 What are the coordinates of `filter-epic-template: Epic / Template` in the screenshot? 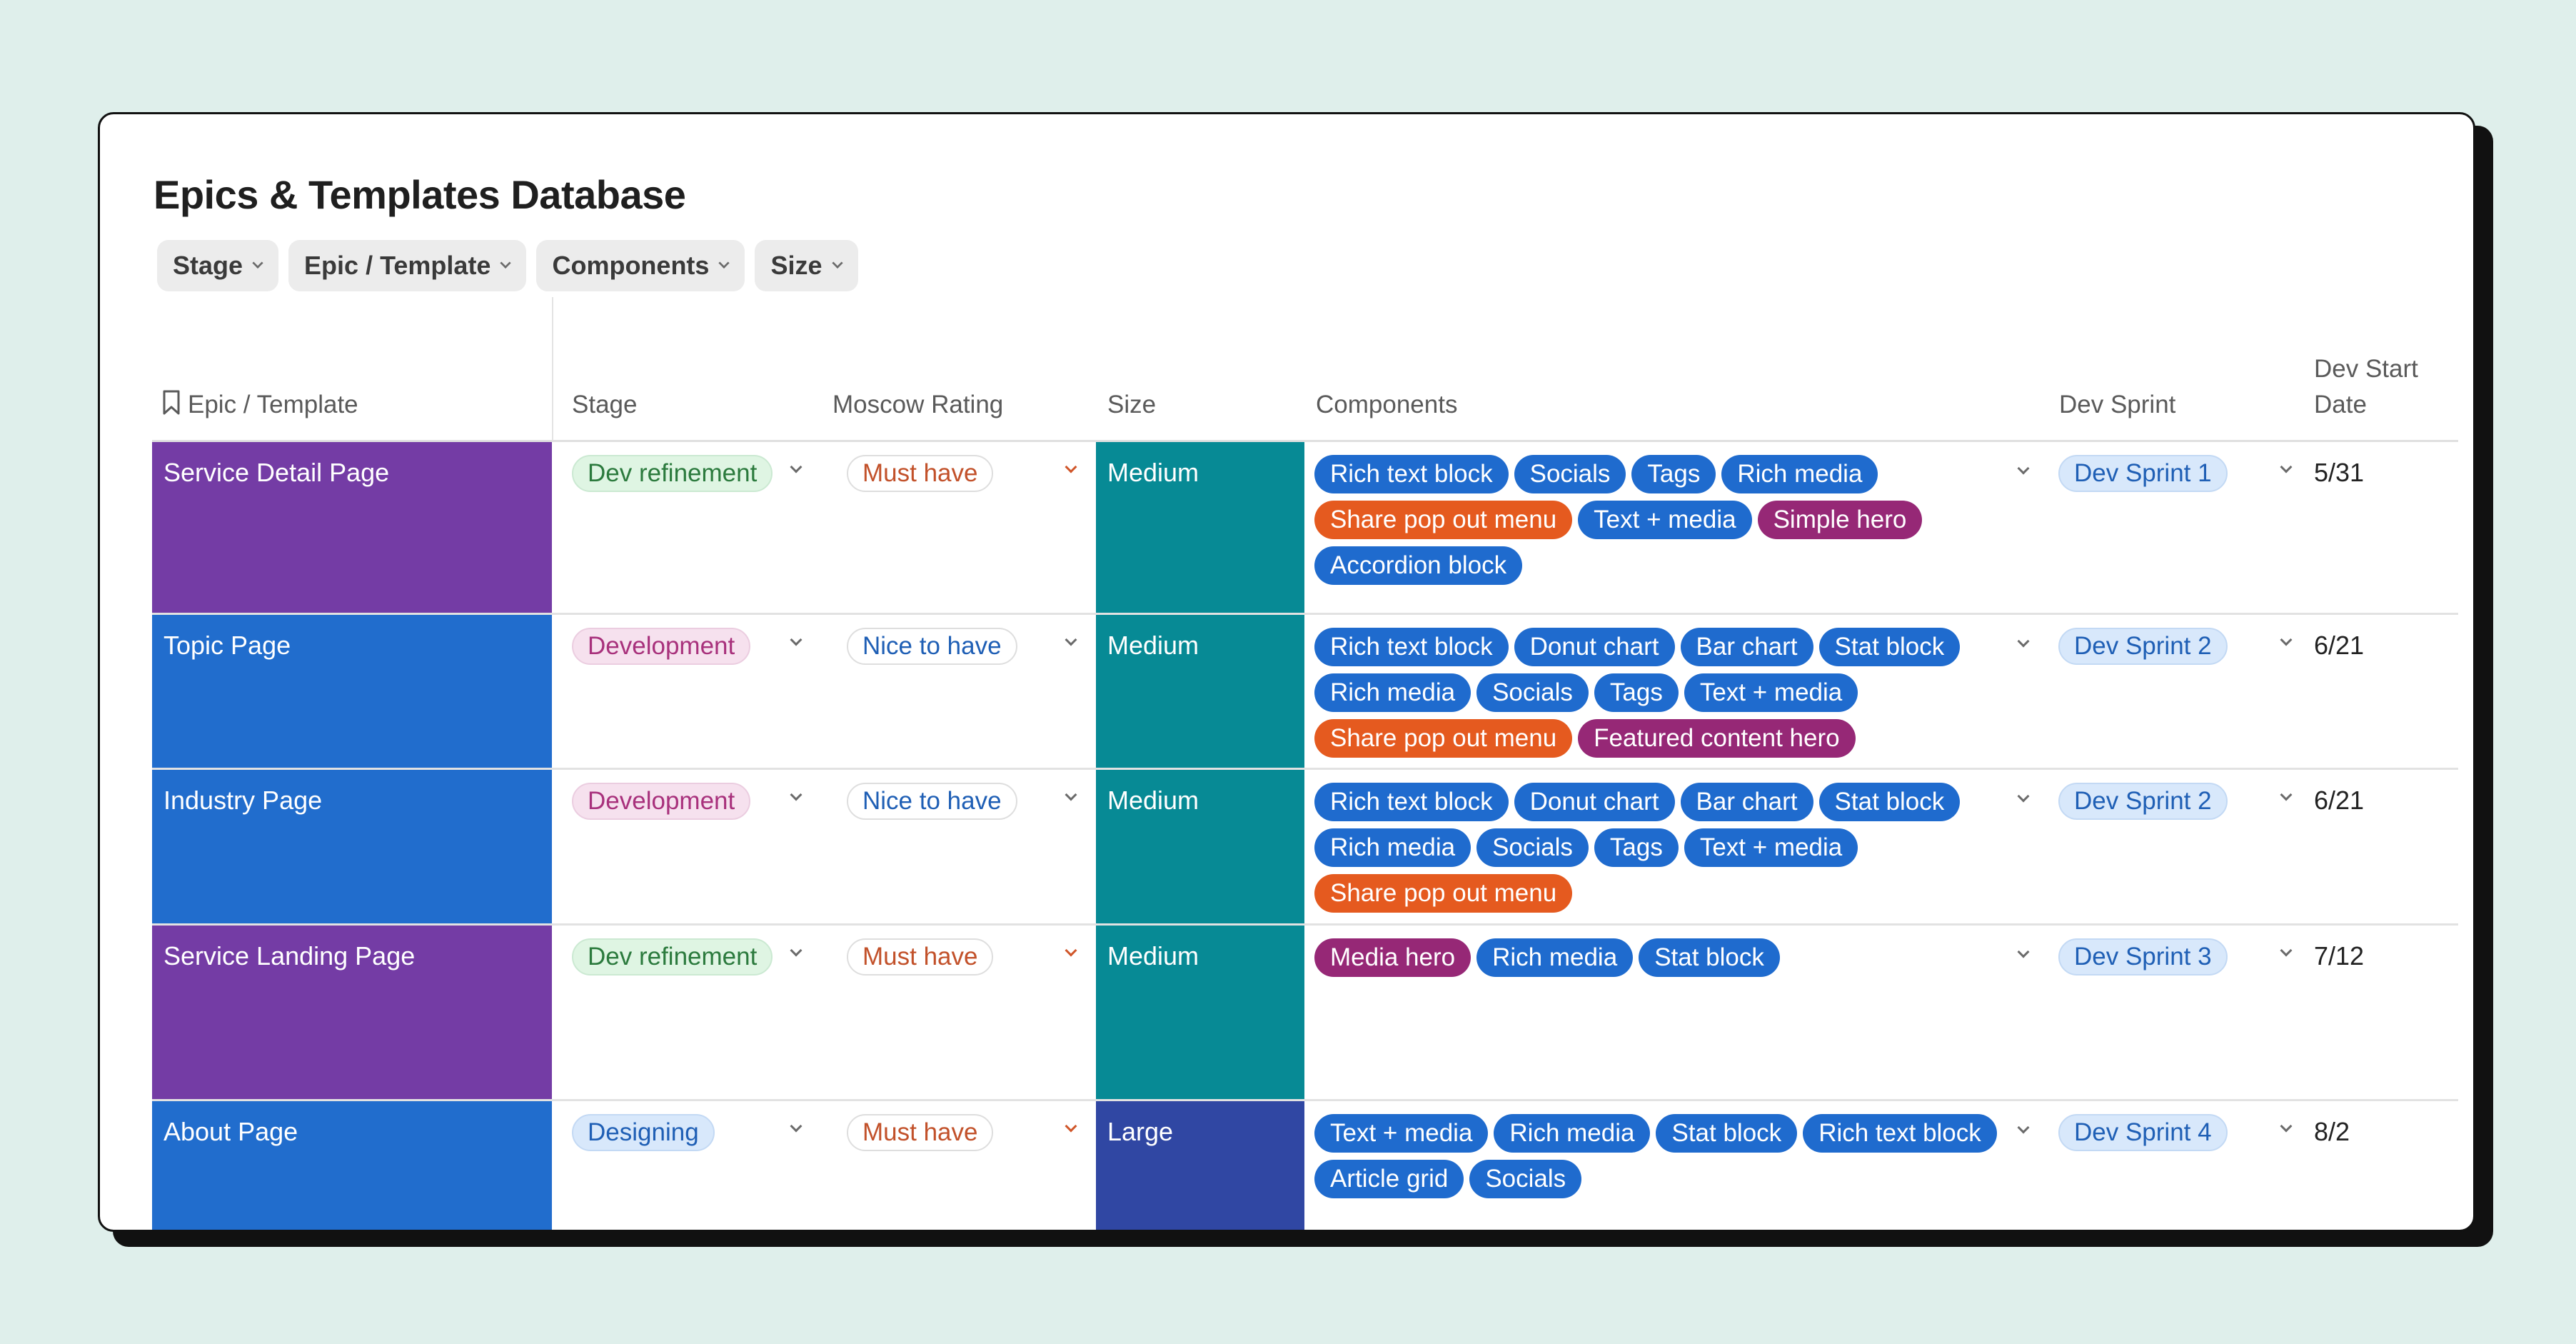 It's located at (407, 266).